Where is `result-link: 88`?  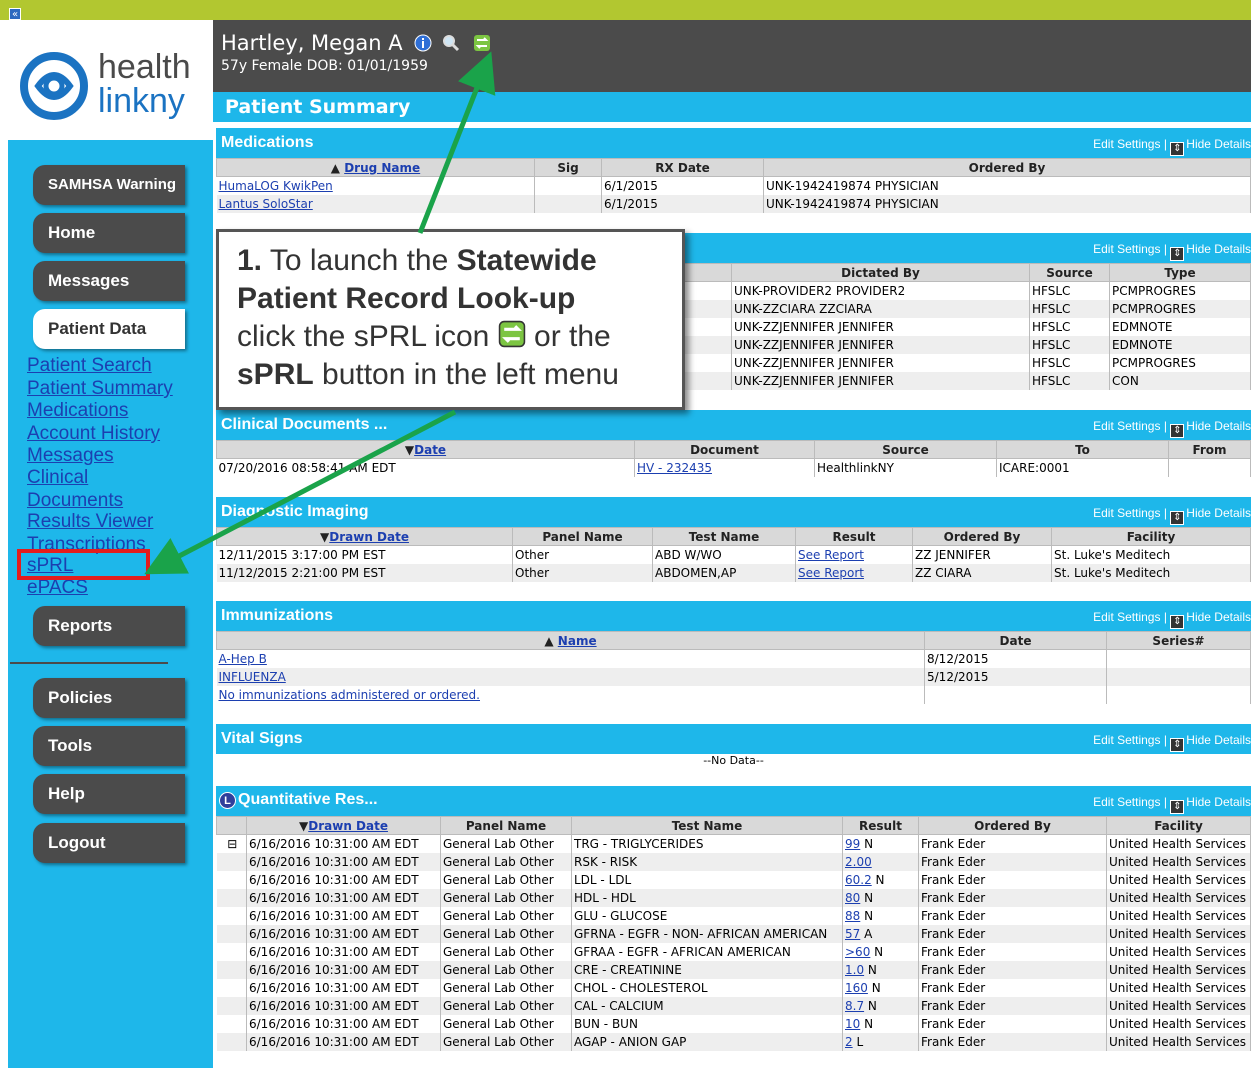
result-link: 88 is located at coordinates (852, 916).